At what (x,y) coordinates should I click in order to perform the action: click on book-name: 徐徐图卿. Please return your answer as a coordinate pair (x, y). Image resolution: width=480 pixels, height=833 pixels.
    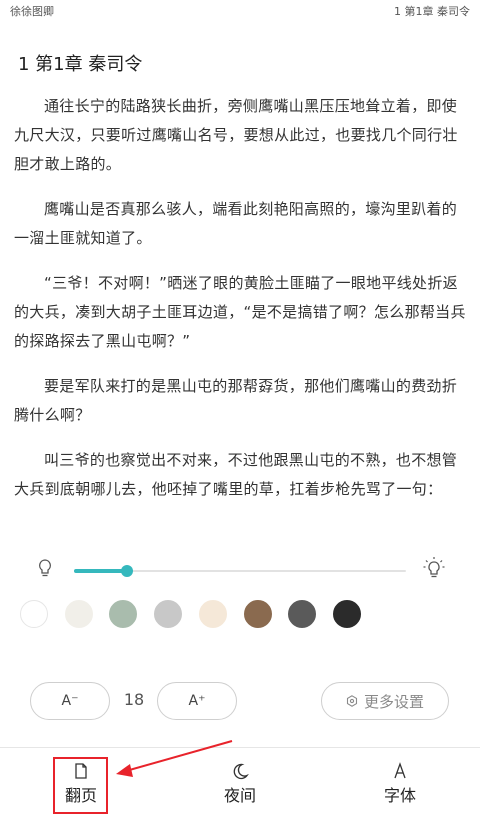
    Looking at the image, I should click on (32, 11).